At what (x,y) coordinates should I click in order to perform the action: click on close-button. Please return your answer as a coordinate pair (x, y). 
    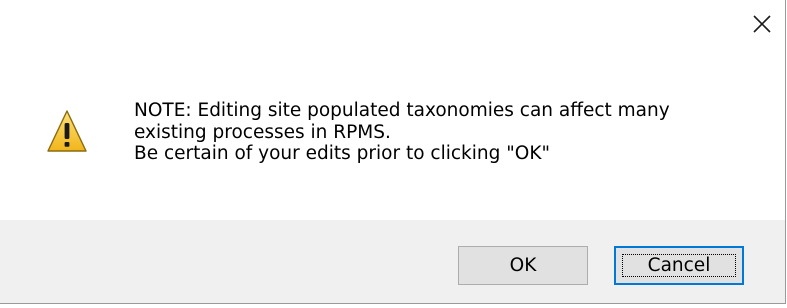
    Looking at the image, I should click on (762, 24).